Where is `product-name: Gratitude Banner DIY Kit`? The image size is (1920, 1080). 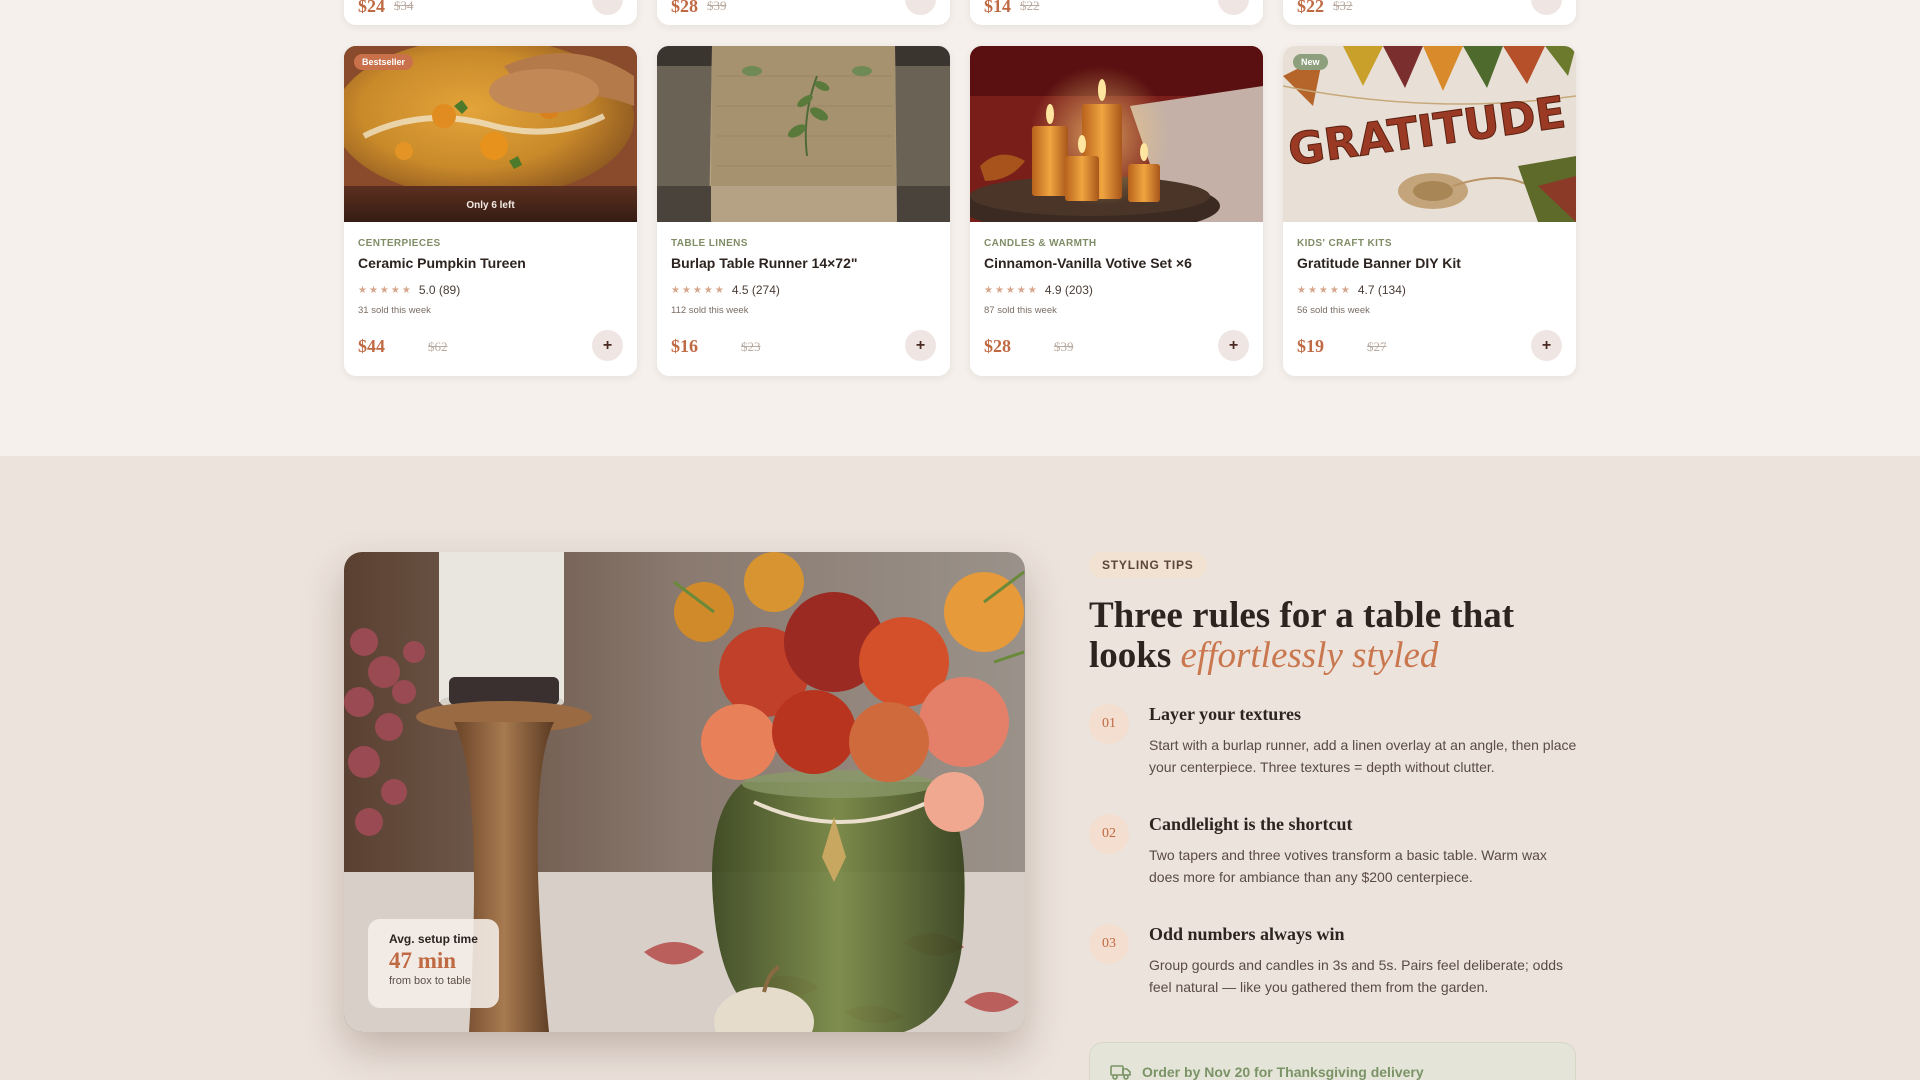
product-name: Gratitude Banner DIY Kit is located at coordinates (1429, 263).